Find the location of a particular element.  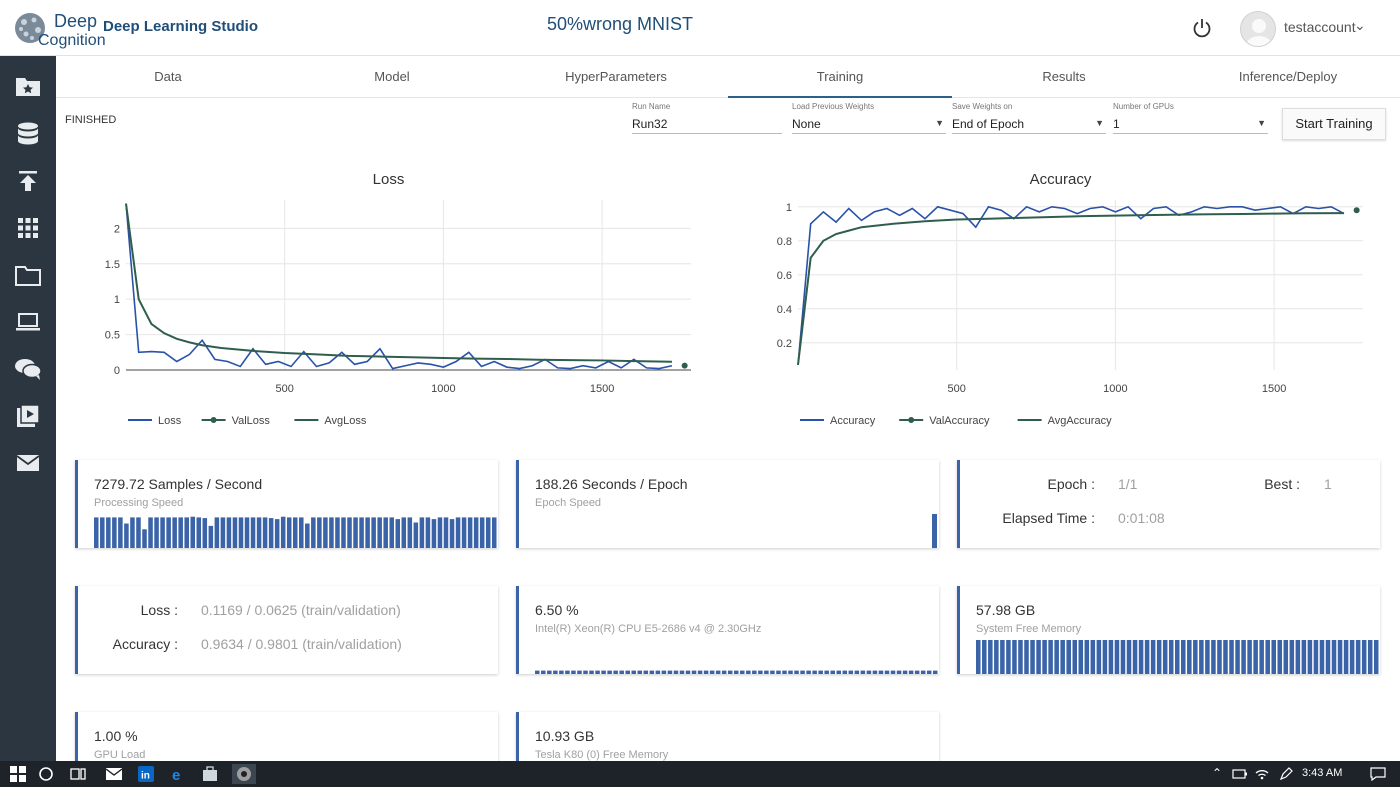

store-icon is located at coordinates (210, 774).